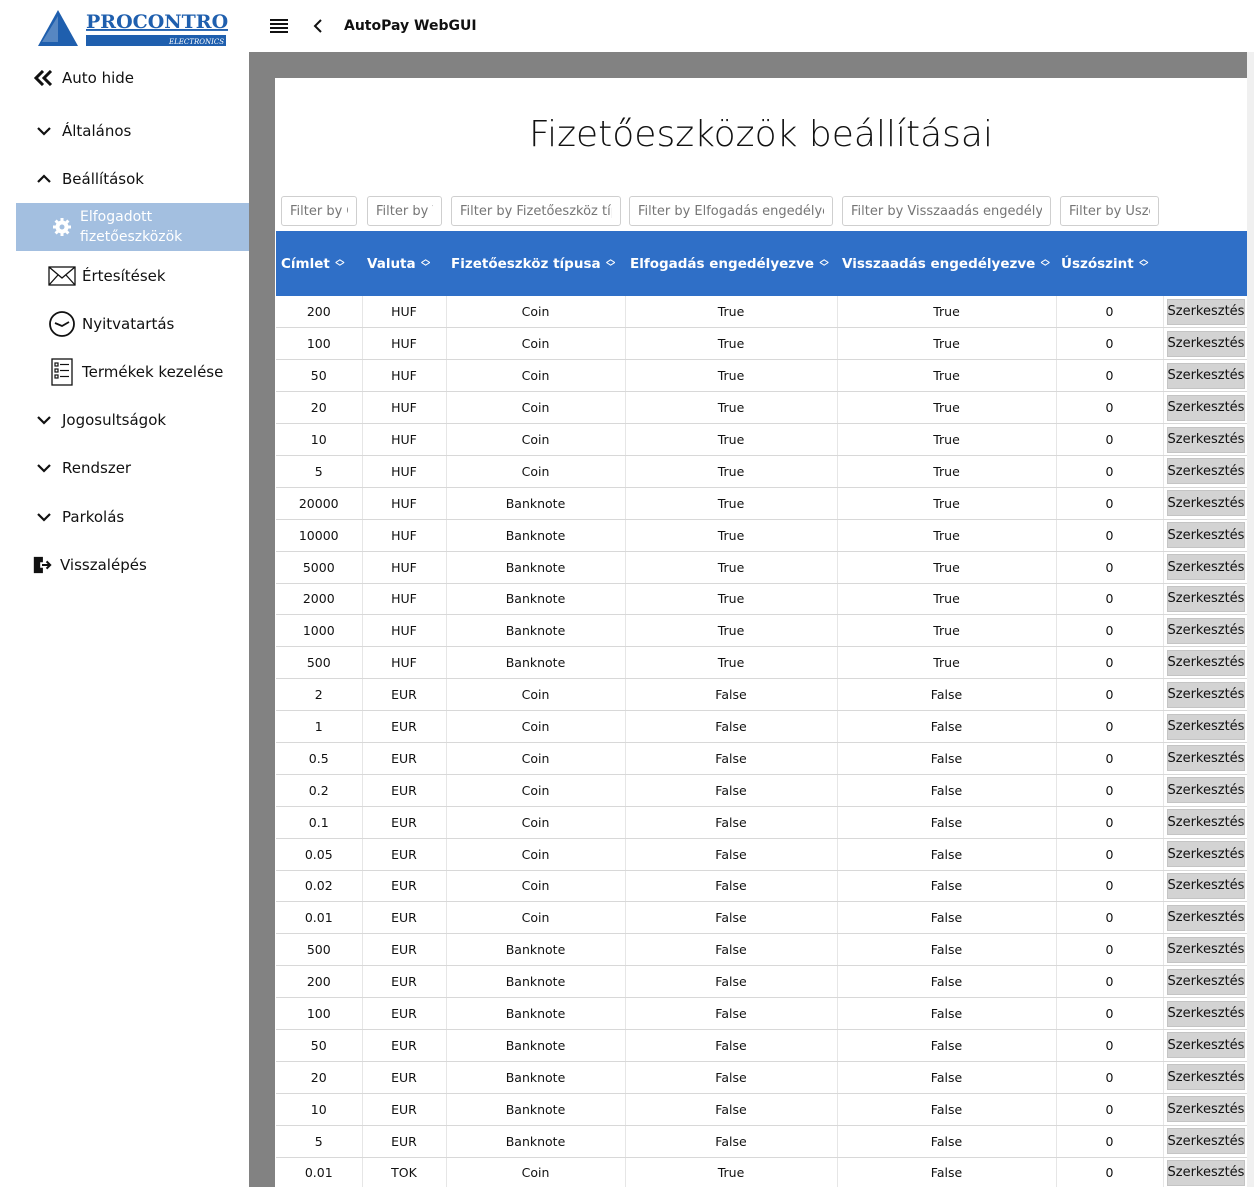 This screenshot has width=1254, height=1187. Describe the element at coordinates (319, 263) in the screenshot. I see `column-header-cimlet: Címlet ︿ ﹀` at that location.